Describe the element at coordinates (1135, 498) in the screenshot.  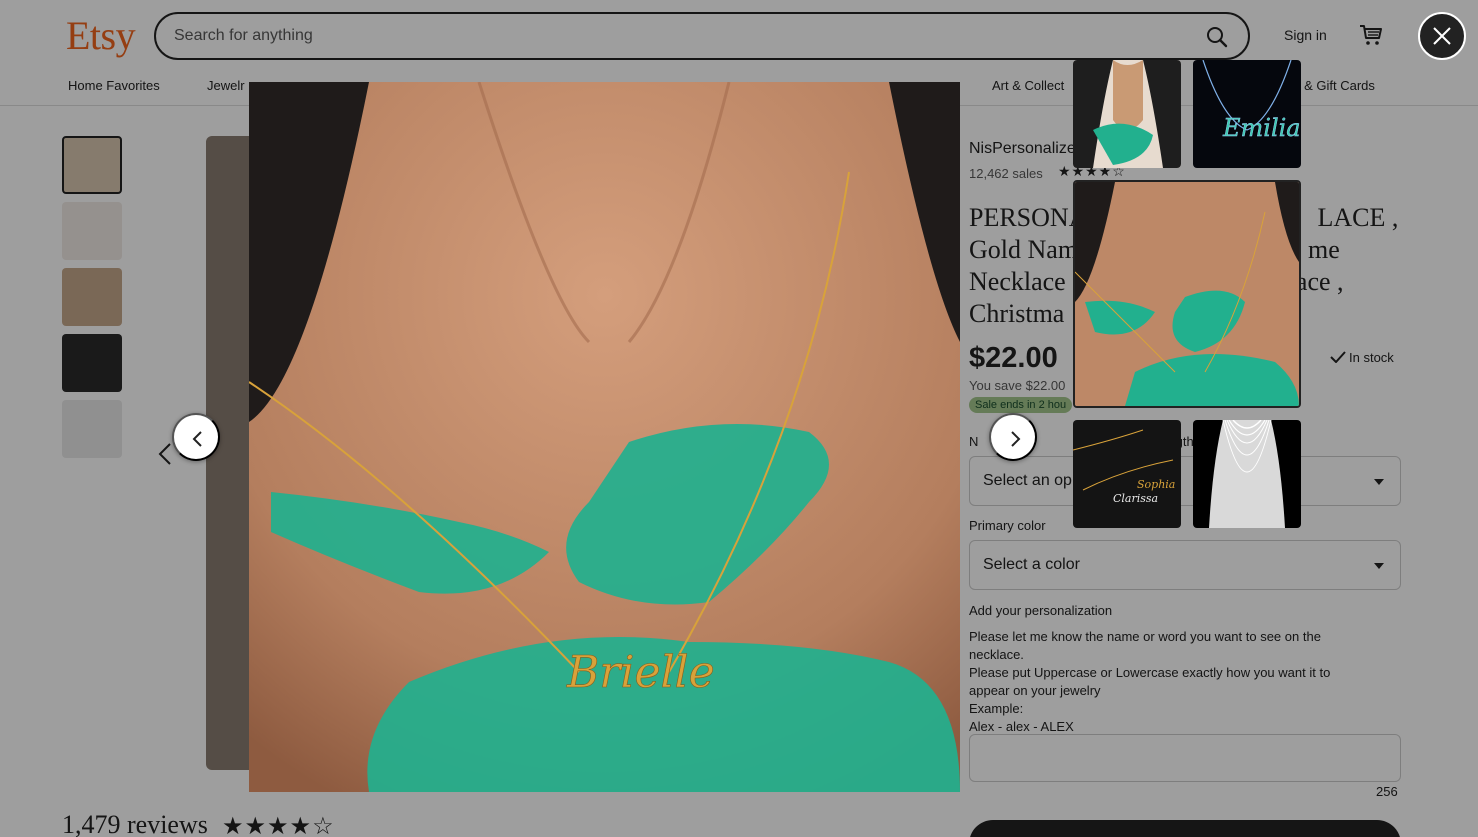
I see `svg-text: Clarissa` at that location.